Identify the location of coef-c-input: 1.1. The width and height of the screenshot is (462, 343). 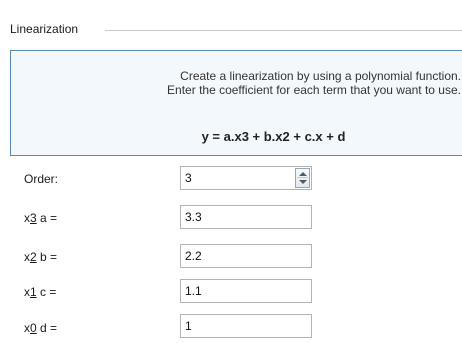
(246, 291).